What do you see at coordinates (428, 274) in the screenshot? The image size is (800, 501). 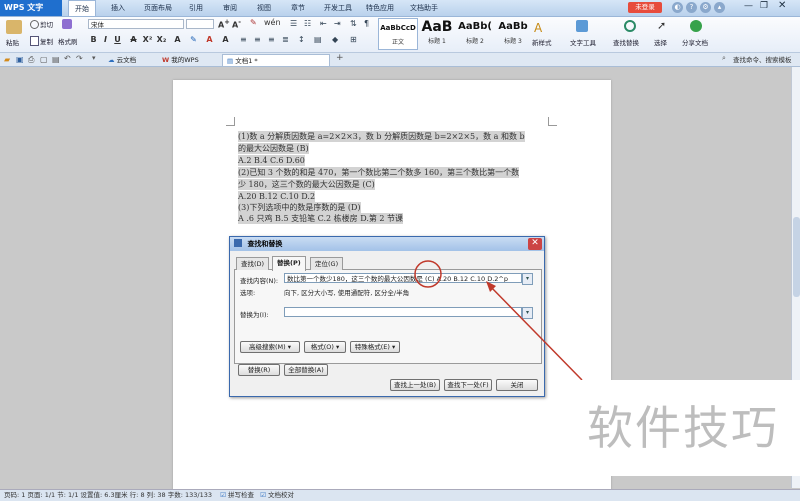 I see `annotation-circle` at bounding box center [428, 274].